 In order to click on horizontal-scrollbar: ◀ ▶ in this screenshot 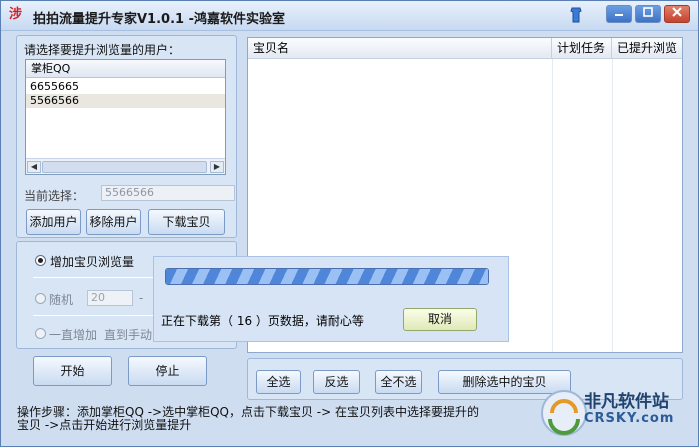, I will do `click(125, 166)`.